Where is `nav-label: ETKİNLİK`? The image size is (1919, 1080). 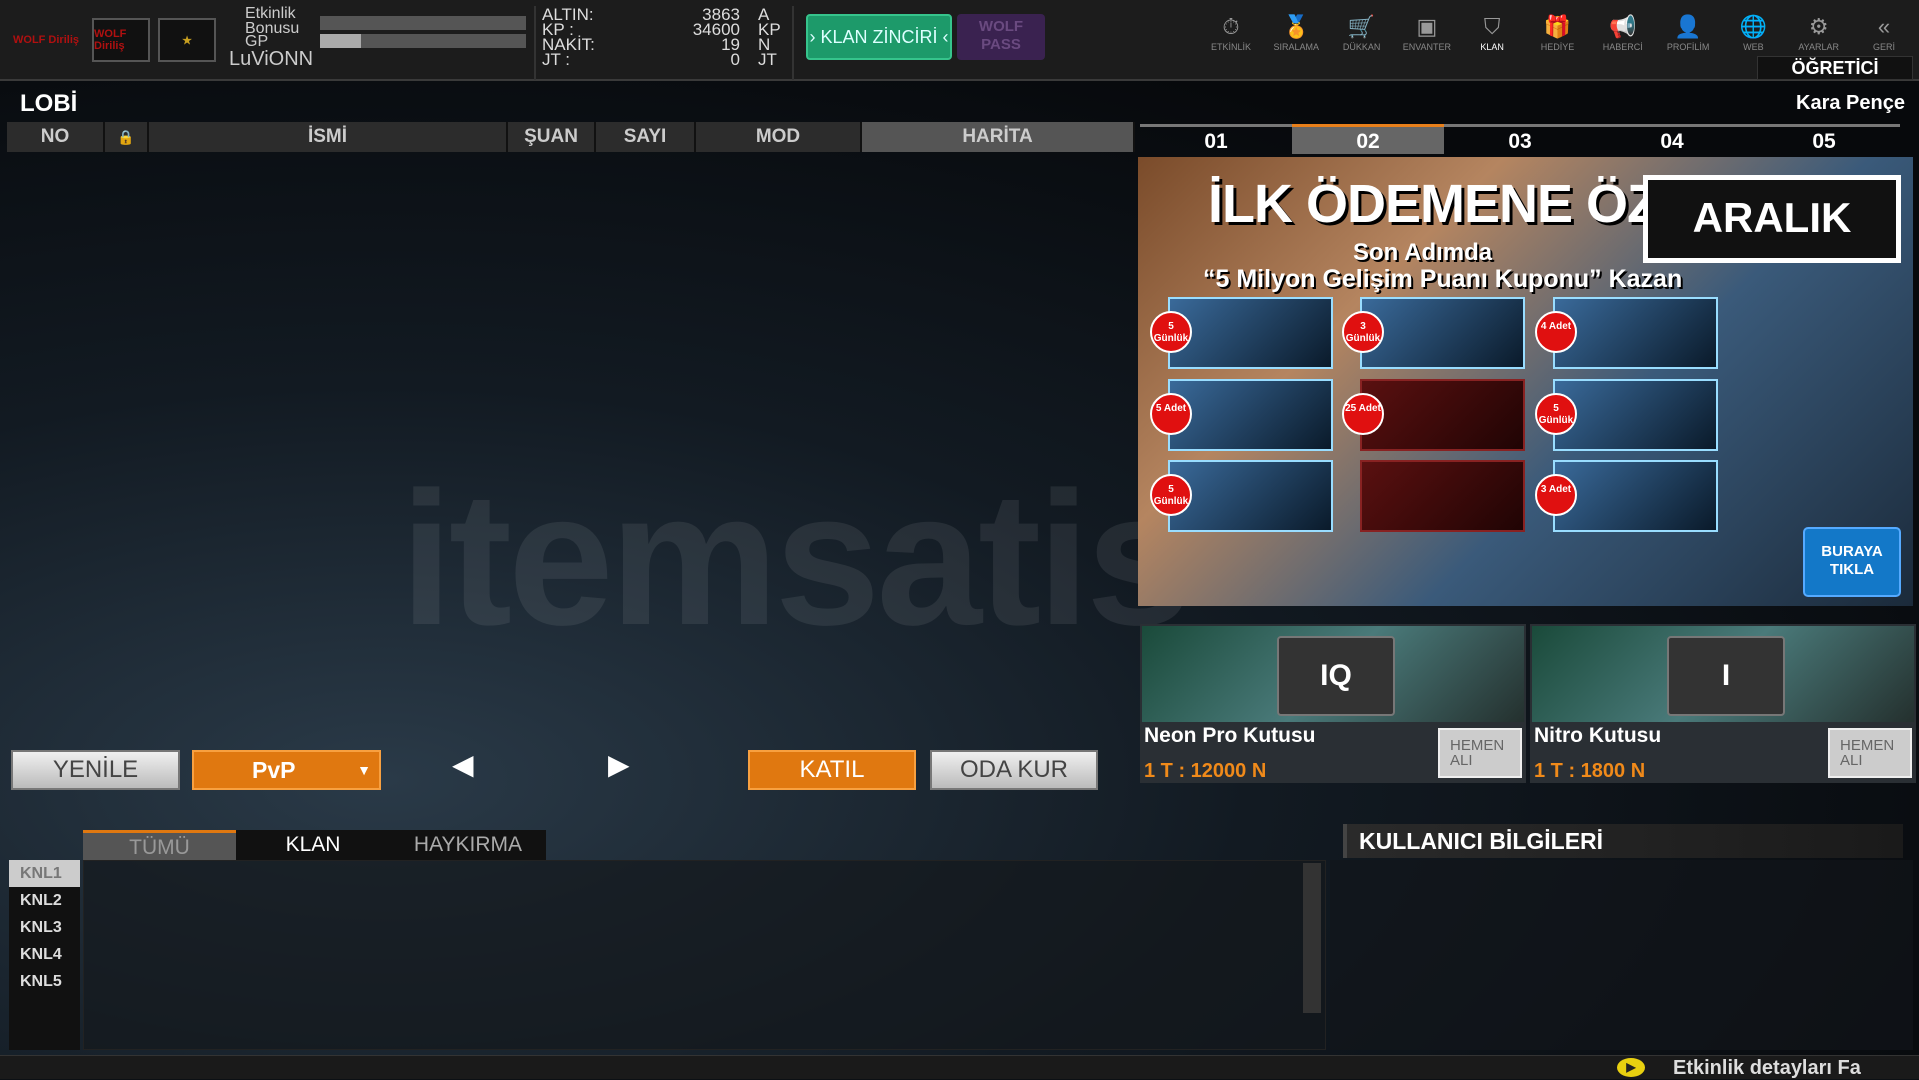
nav-label: ETKİNLİK is located at coordinates (1230, 47).